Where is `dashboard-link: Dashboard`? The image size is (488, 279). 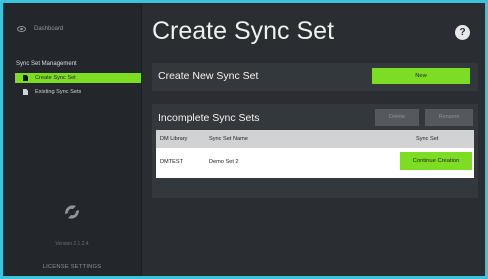 dashboard-link: Dashboard is located at coordinates (40, 29).